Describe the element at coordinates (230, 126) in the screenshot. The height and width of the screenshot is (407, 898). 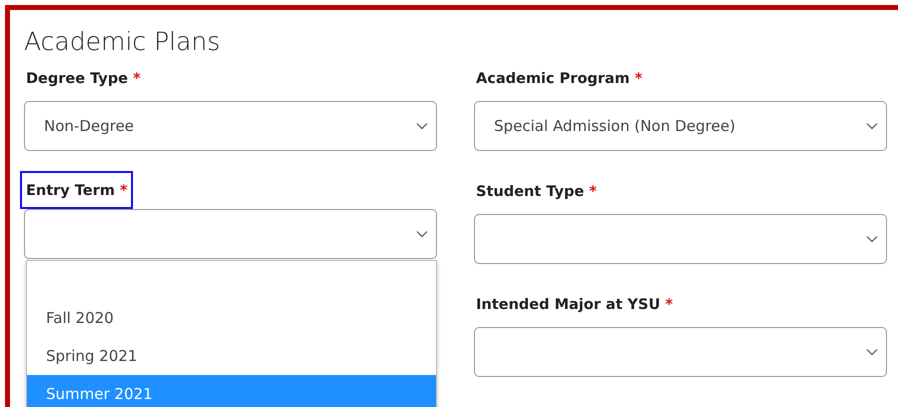
I see `dropdown-field: Non-Degree` at that location.